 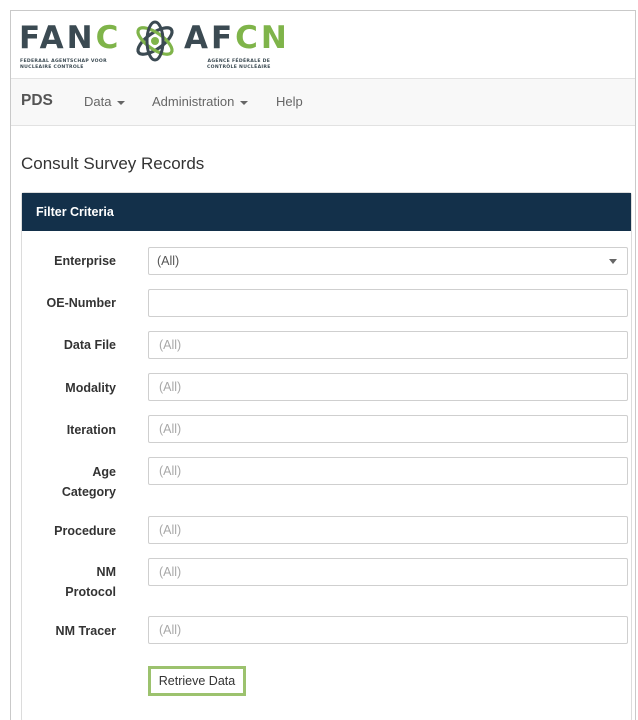 What do you see at coordinates (81, 303) in the screenshot?
I see `oe-number-label: OE-Number` at bounding box center [81, 303].